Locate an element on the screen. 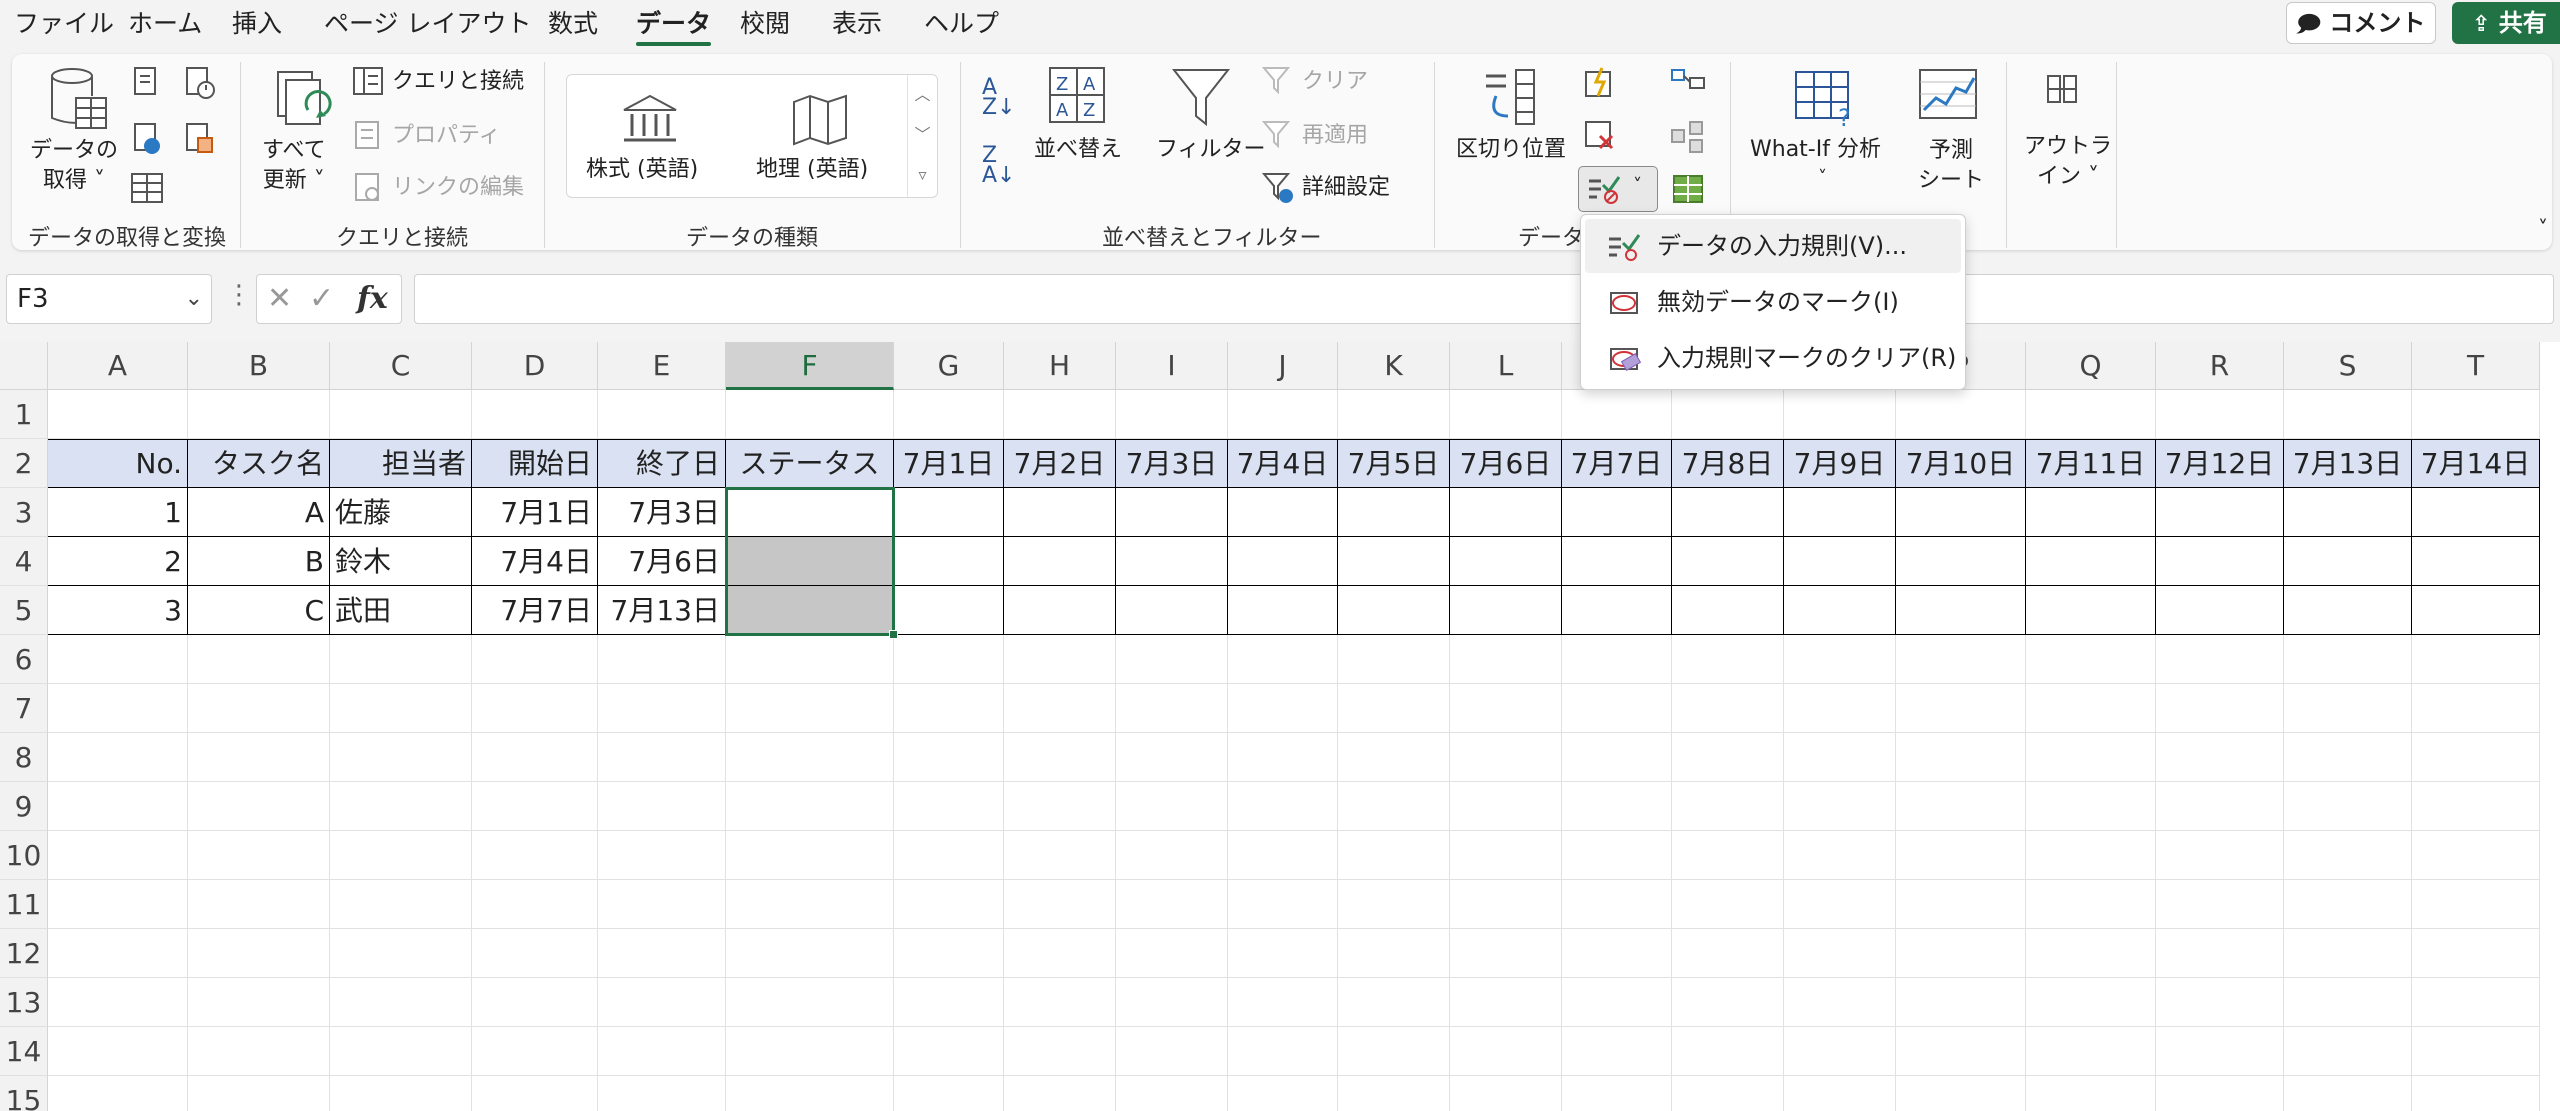 Image resolution: width=2560 pixels, height=1111 pixels. column-header: H is located at coordinates (1060, 366).